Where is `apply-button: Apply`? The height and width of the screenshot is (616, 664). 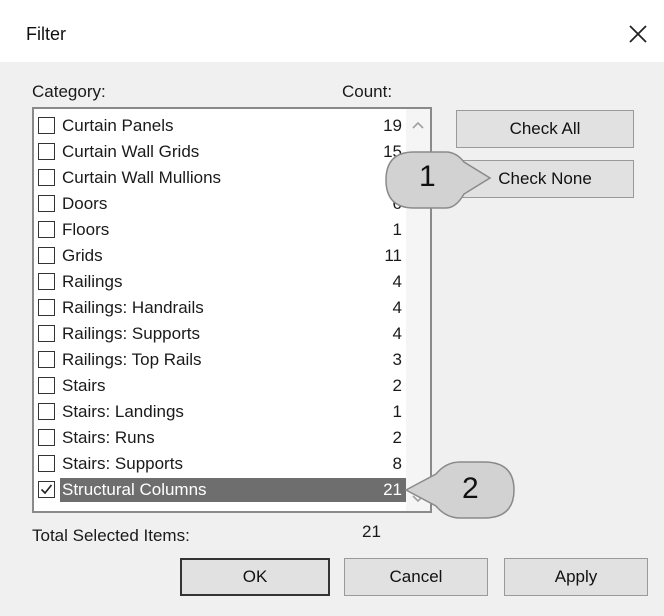 apply-button: Apply is located at coordinates (576, 577).